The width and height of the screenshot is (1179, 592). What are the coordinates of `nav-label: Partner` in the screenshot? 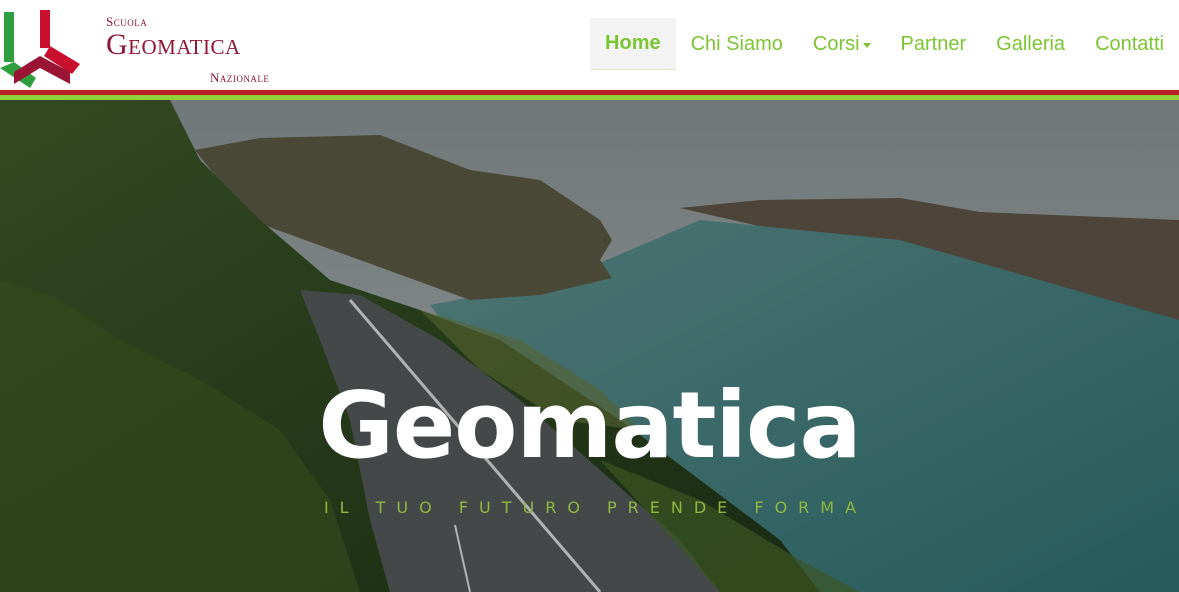 It's located at (933, 43).